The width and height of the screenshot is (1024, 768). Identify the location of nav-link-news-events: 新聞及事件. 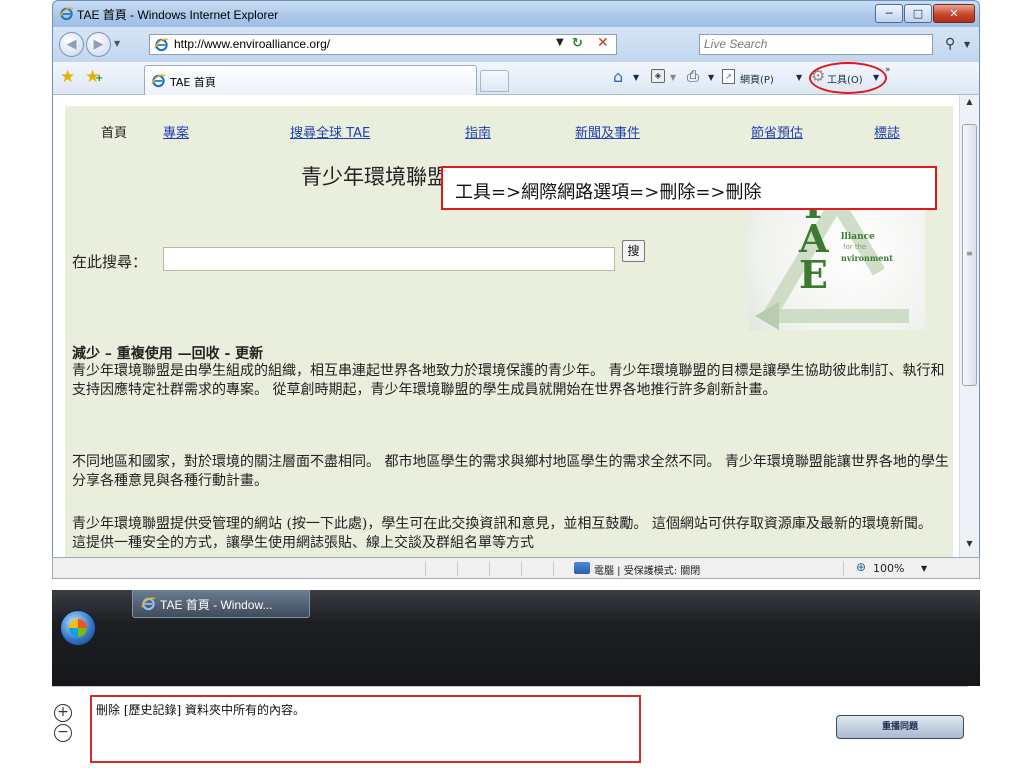
(607, 131).